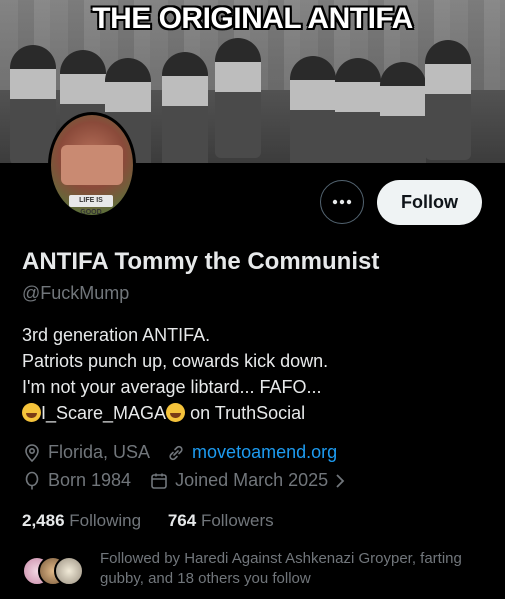 Image resolution: width=505 pixels, height=599 pixels. Describe the element at coordinates (176, 452) in the screenshot. I see `link-icon` at that location.